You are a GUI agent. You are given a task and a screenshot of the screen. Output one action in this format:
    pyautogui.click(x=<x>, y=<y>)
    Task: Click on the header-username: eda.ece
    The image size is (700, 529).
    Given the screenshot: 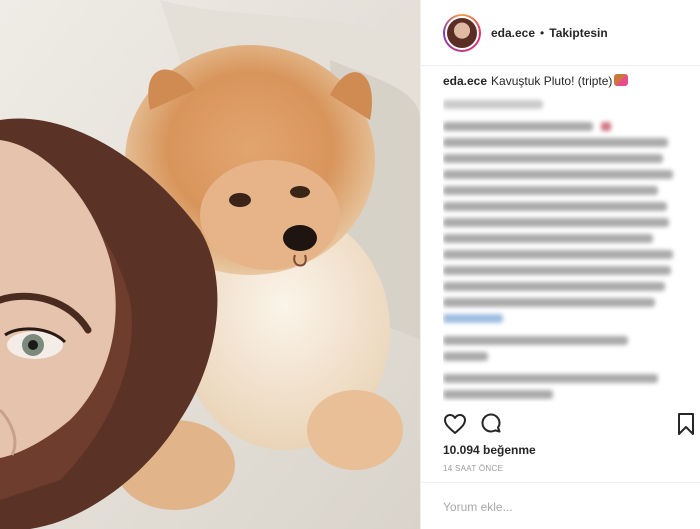 What is the action you would take?
    pyautogui.click(x=513, y=33)
    